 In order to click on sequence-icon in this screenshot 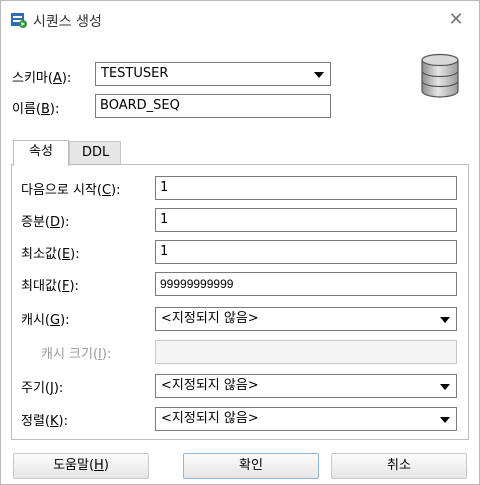, I will do `click(19, 20)`.